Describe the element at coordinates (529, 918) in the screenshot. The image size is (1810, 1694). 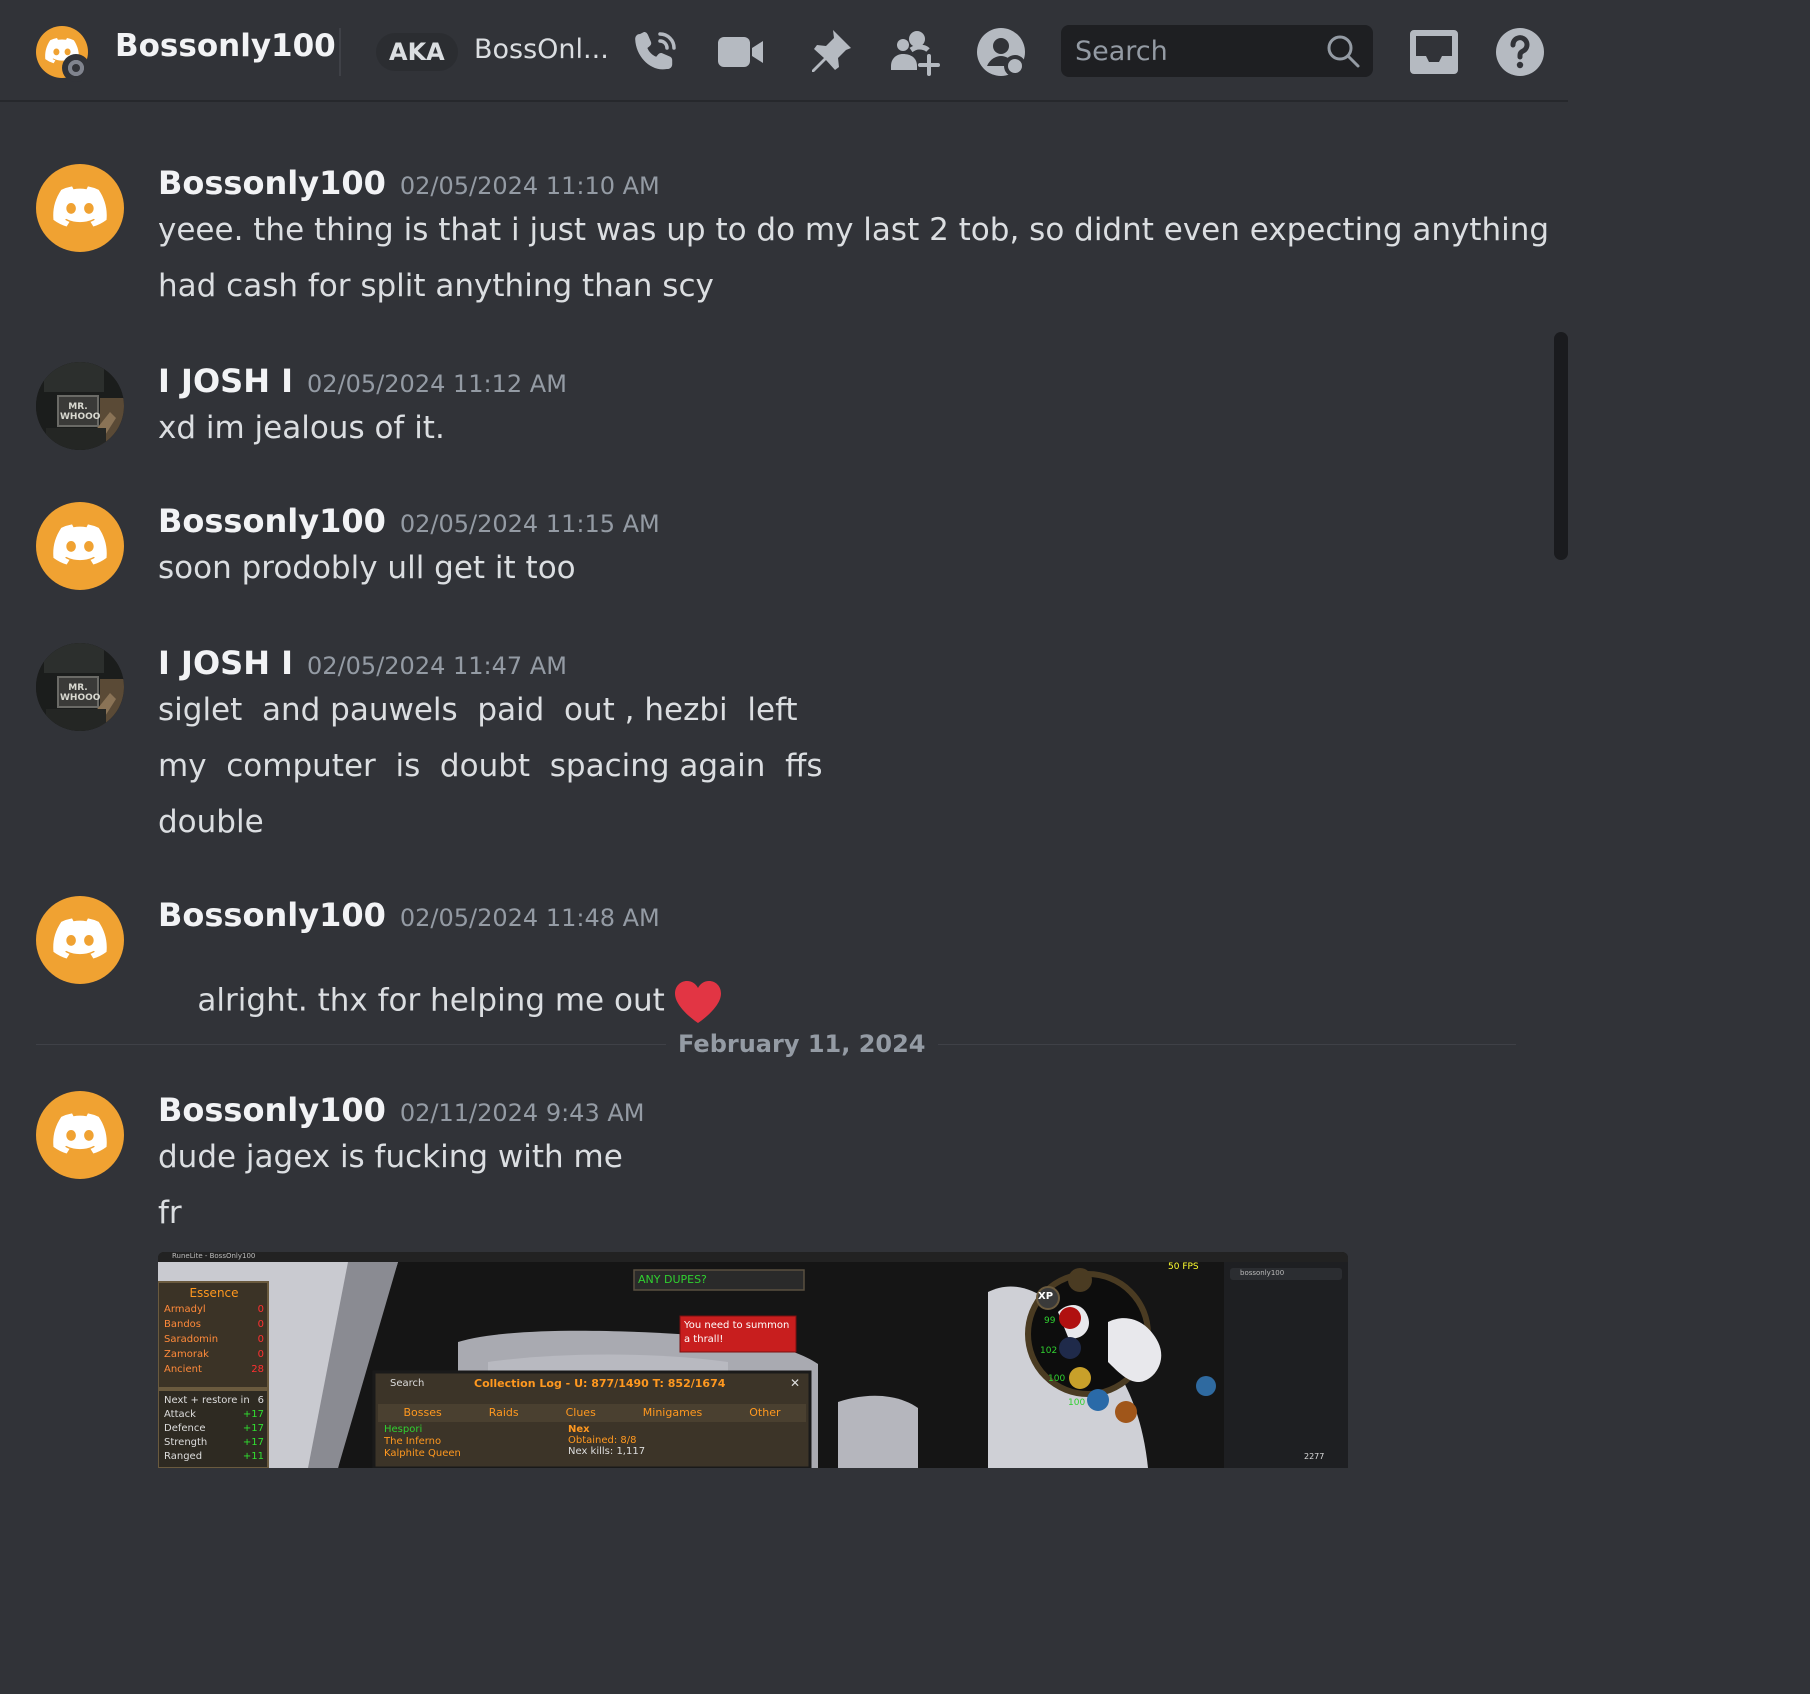
I see `message-timestamp: 02/05/2024 11:48 AM` at that location.